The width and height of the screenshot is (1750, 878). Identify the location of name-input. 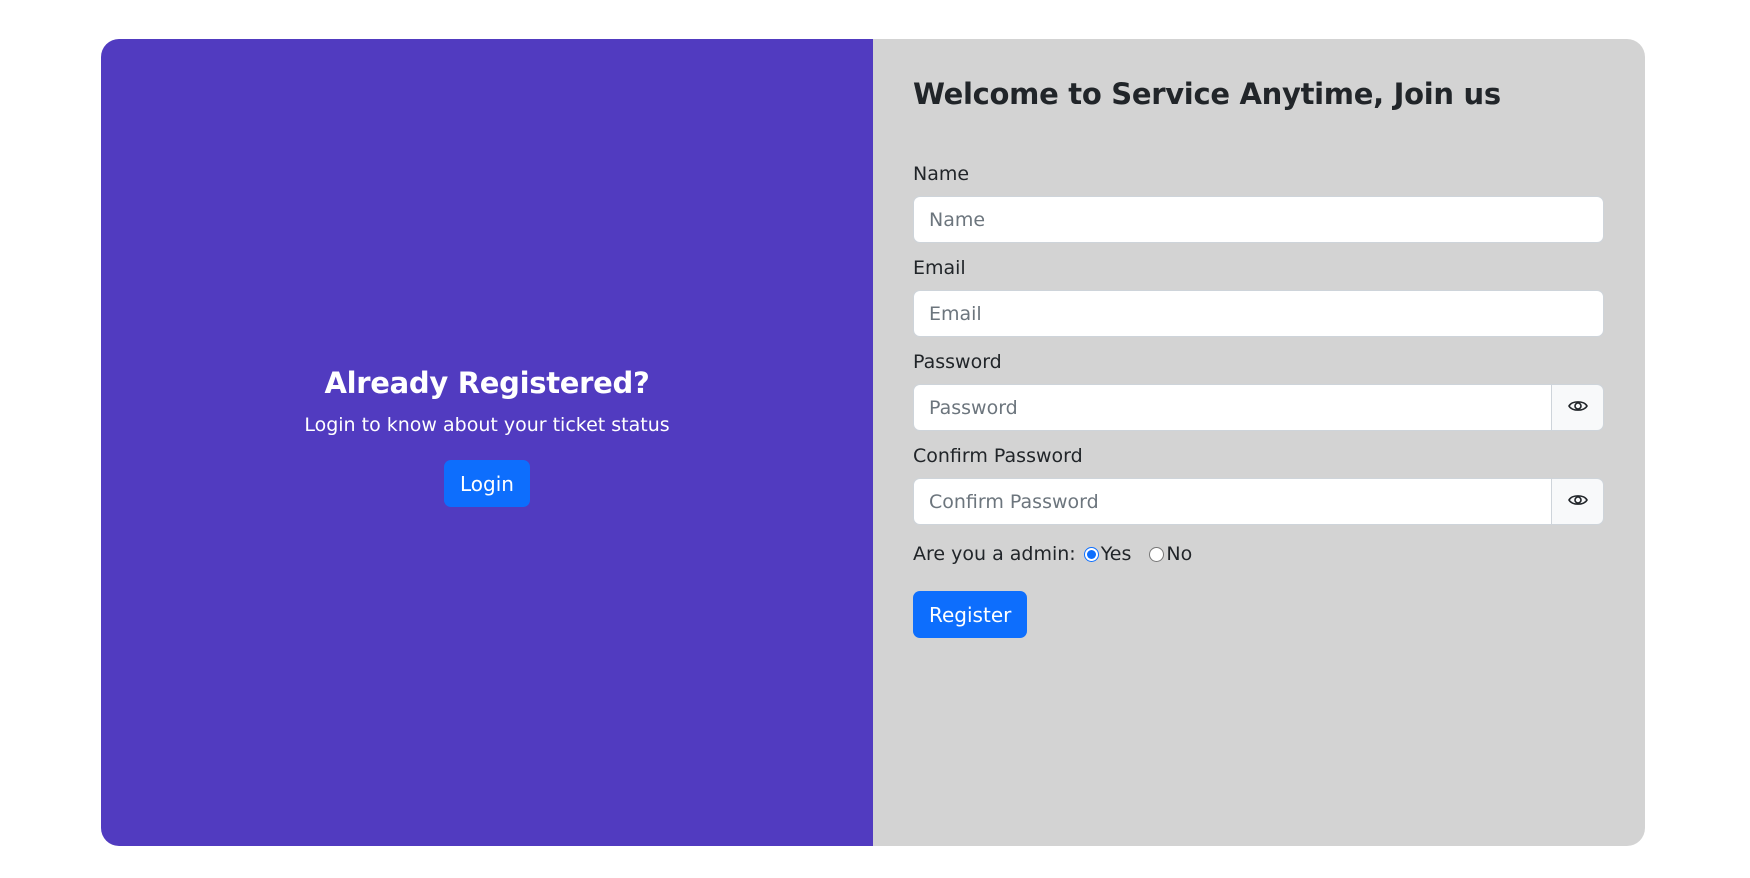
(1258, 219).